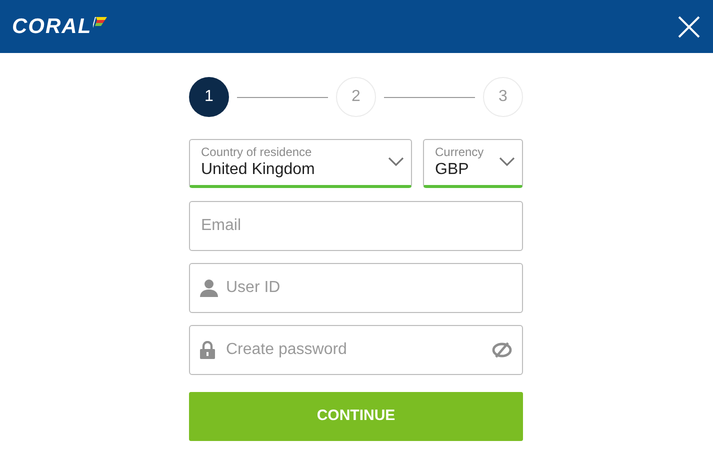 The image size is (713, 452). What do you see at coordinates (460, 152) in the screenshot?
I see `field-label: Currency` at bounding box center [460, 152].